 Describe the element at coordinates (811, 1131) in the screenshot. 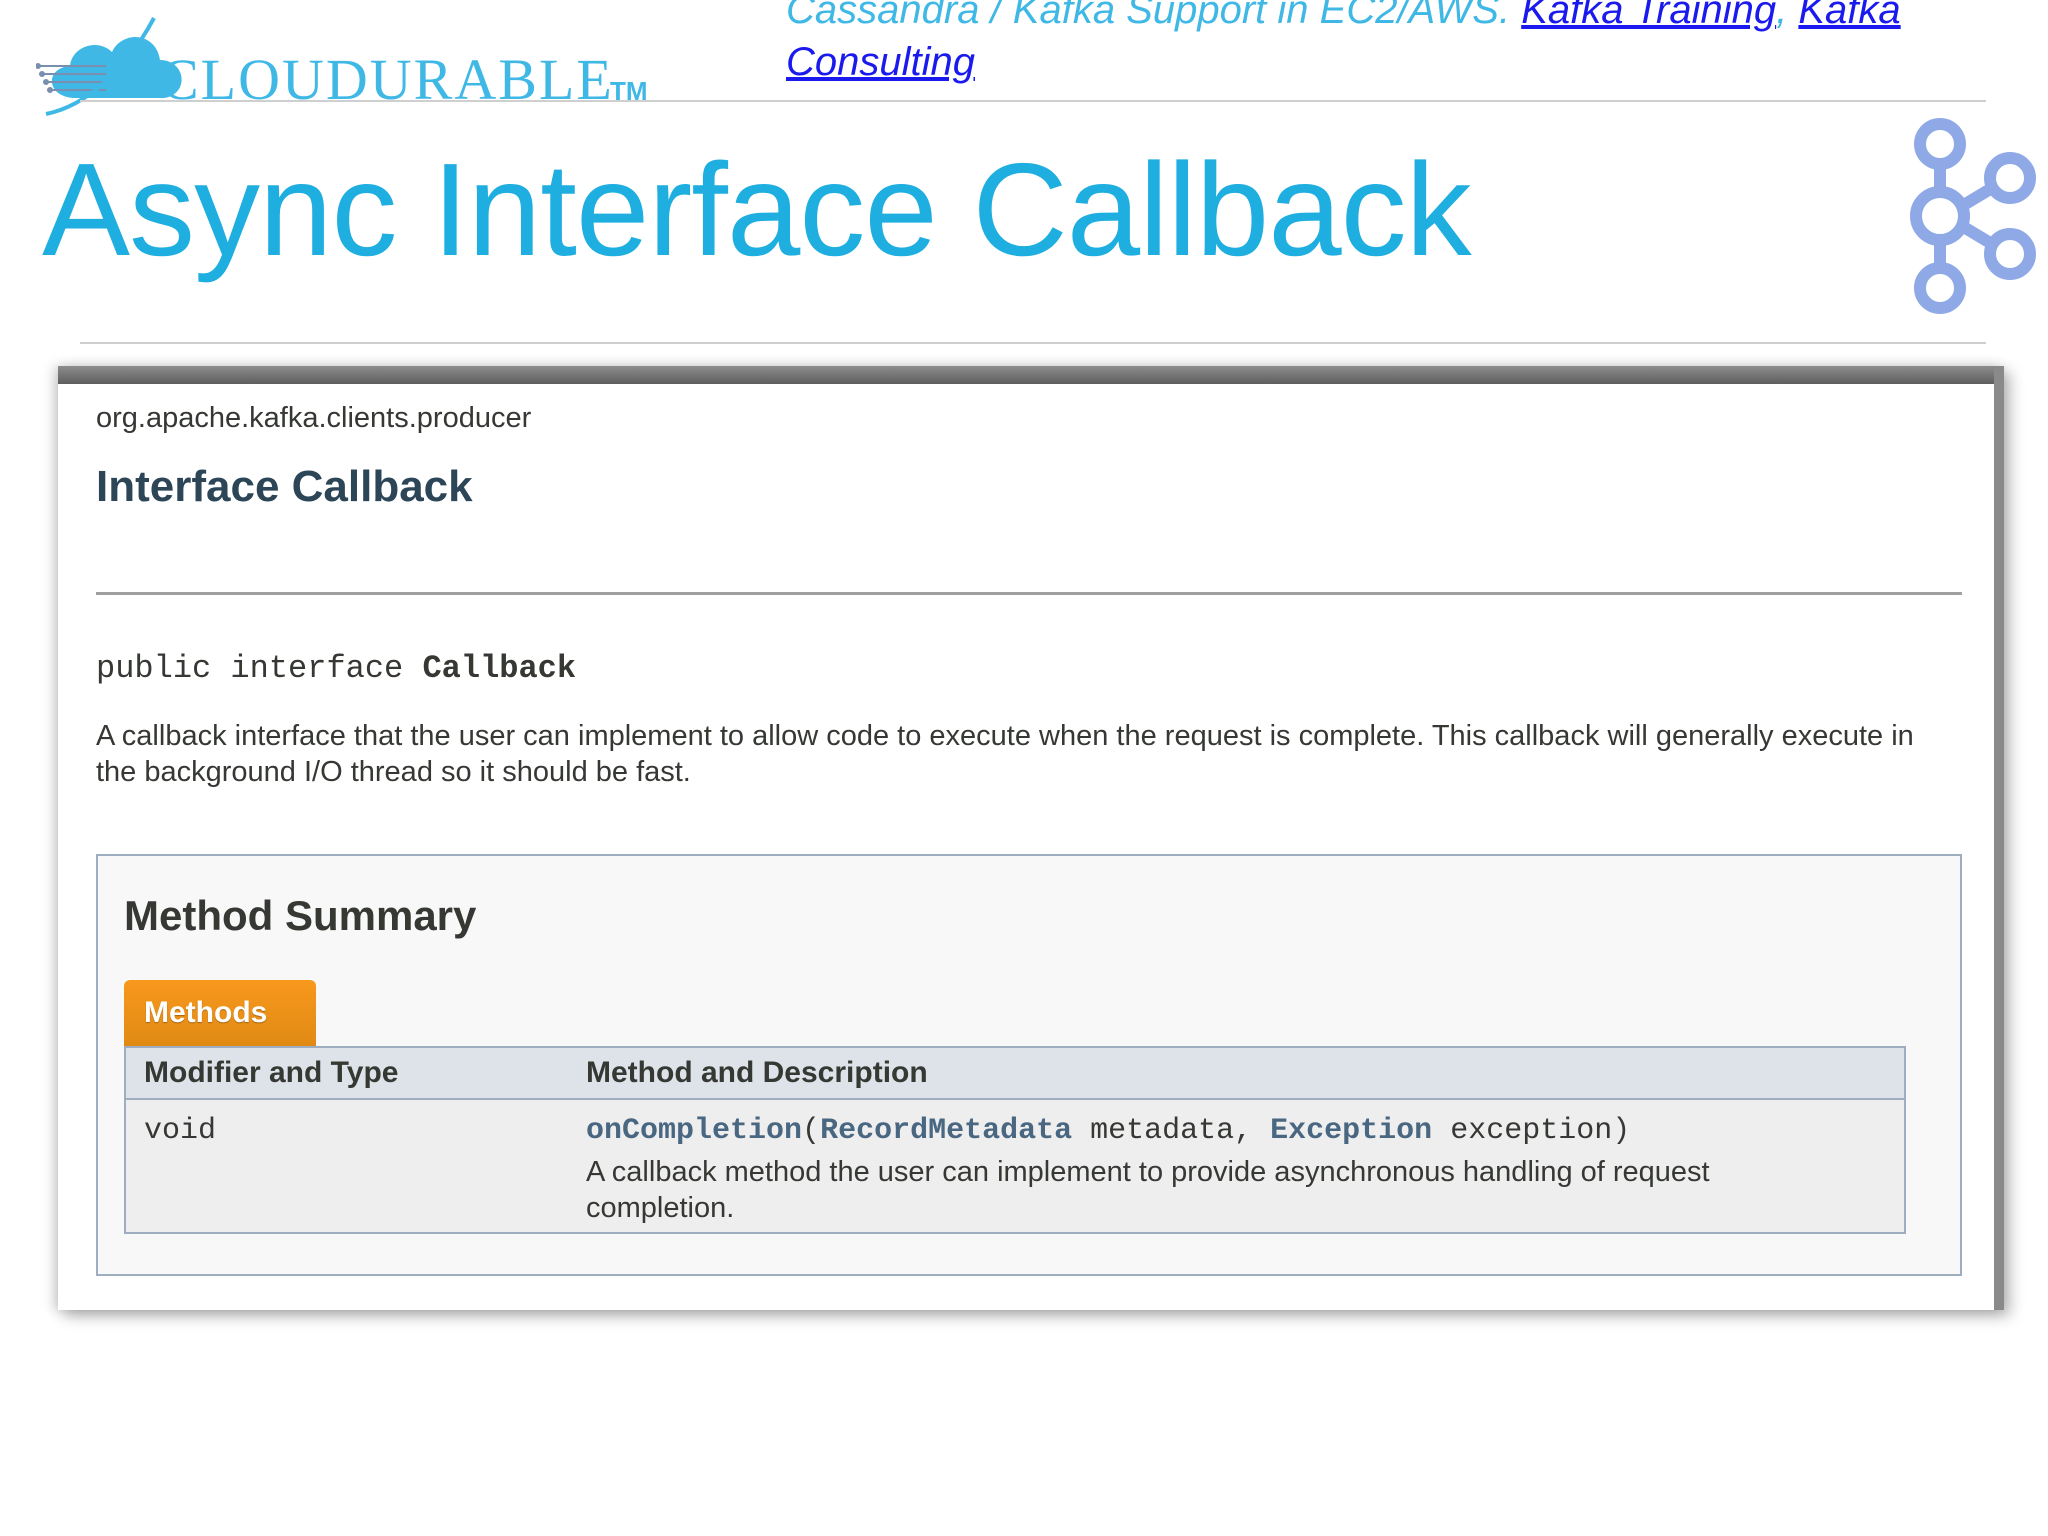

I see `paren-open: (` at that location.